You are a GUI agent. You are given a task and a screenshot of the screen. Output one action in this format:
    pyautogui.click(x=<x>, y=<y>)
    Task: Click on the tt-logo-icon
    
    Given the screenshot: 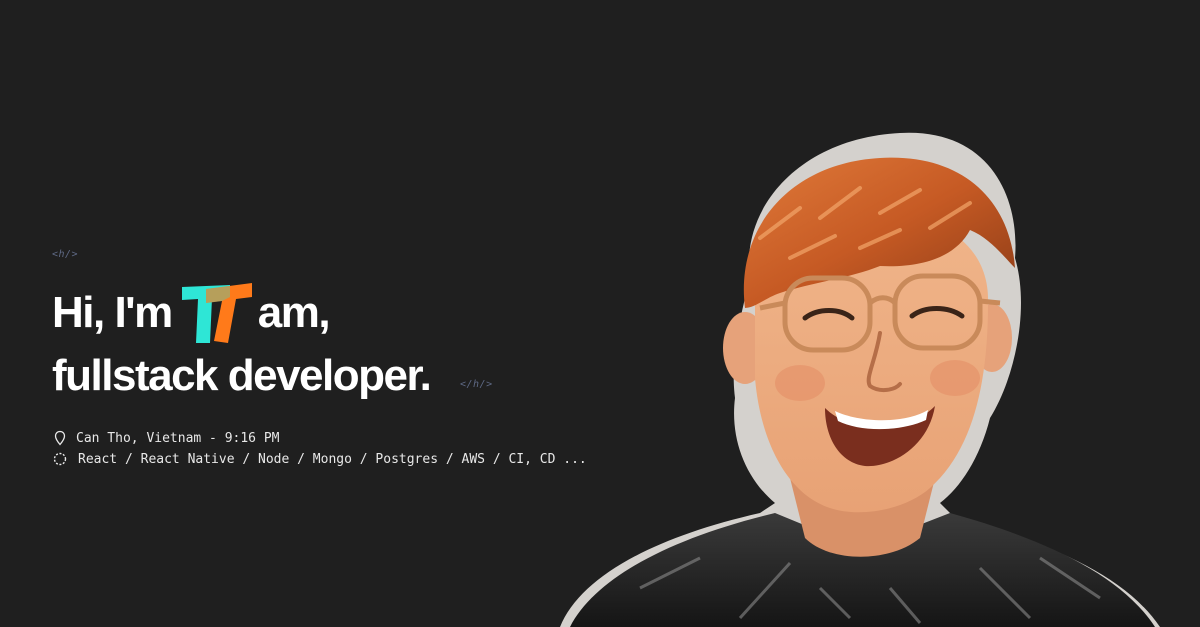 What is the action you would take?
    pyautogui.click(x=217, y=315)
    